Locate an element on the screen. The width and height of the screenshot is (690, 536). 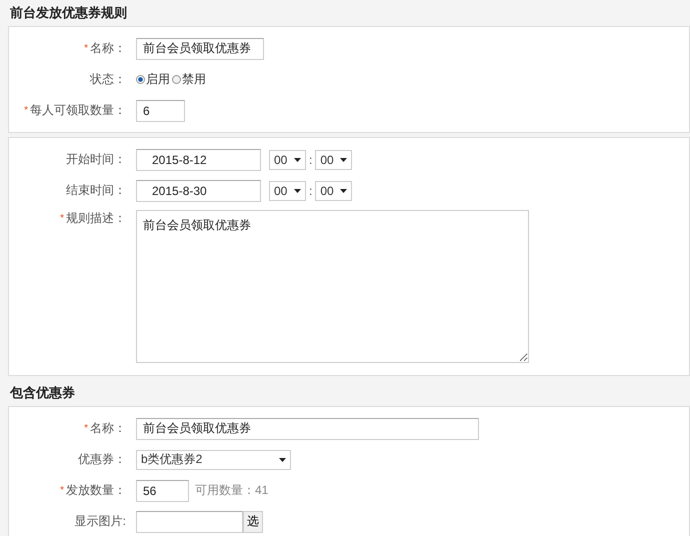
date-field: 2015-8-30 is located at coordinates (198, 191).